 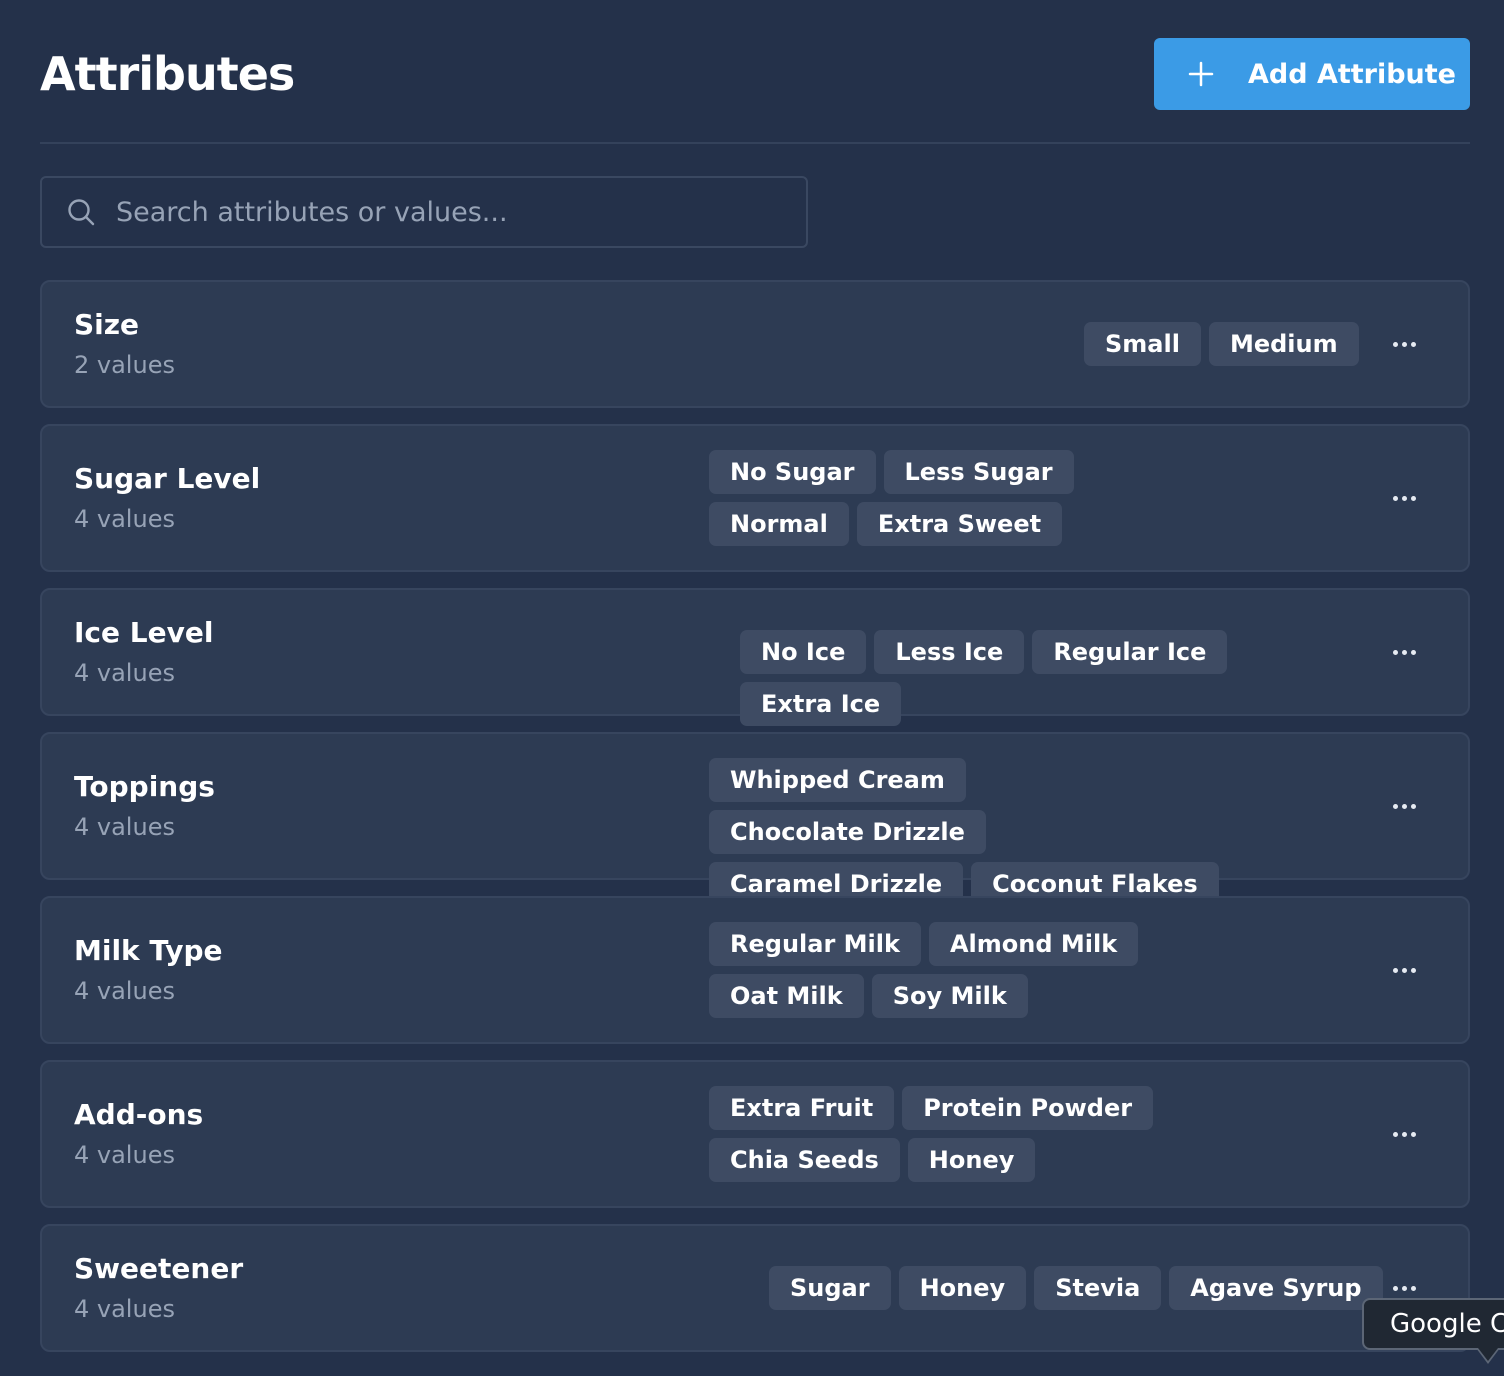 I want to click on attribute-value-count: 2 values, so click(x=124, y=365).